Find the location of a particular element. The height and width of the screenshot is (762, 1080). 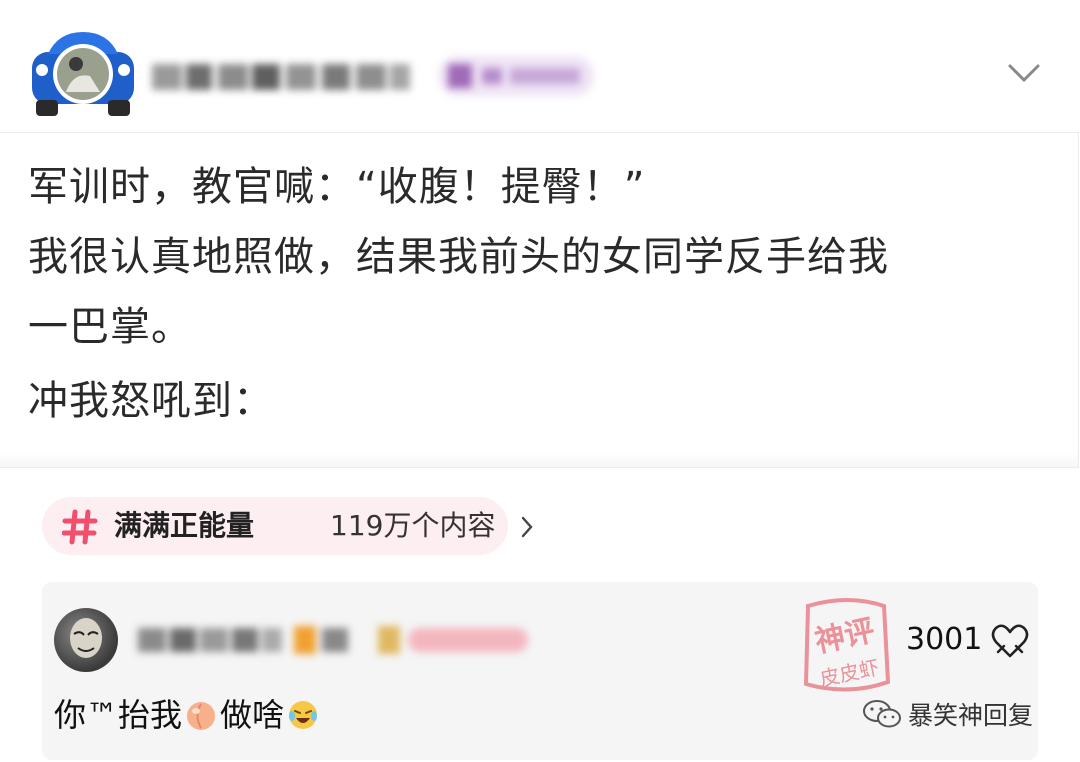

comment-text: 你™抬我 做啥 is located at coordinates (188, 715).